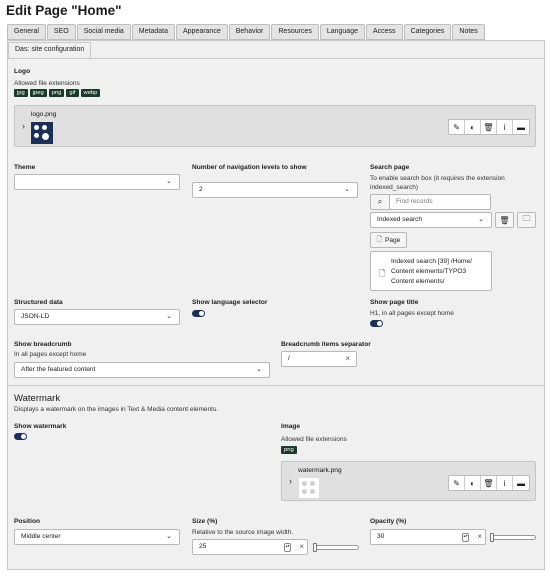 The height and width of the screenshot is (578, 551). What do you see at coordinates (153, 32) in the screenshot?
I see `tab-metadata: Metadata` at bounding box center [153, 32].